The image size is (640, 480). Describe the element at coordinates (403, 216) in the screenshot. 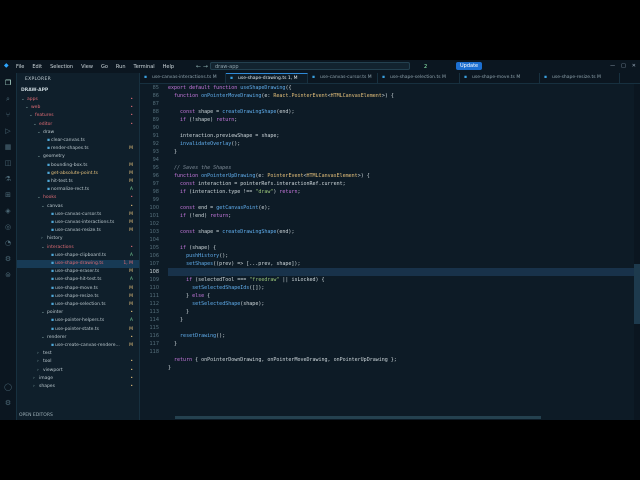

I see `code-line: if (!end) return;` at that location.